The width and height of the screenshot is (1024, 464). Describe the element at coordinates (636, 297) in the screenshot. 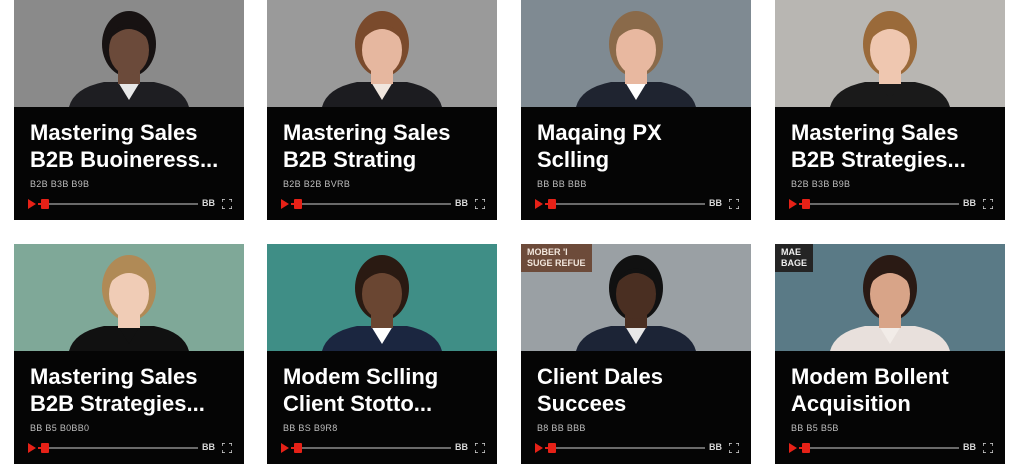

I see `video-thumbnail: MOBER 'I SUGE REFUE` at that location.